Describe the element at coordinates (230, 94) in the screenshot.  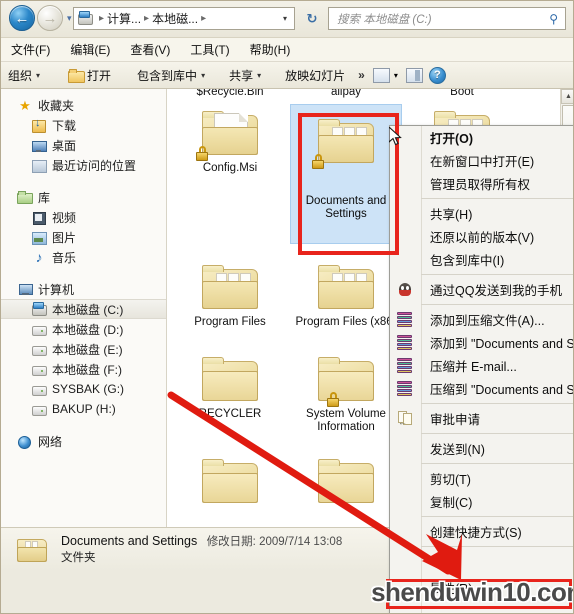
I see `file-item: $Recycle.Bin` at that location.